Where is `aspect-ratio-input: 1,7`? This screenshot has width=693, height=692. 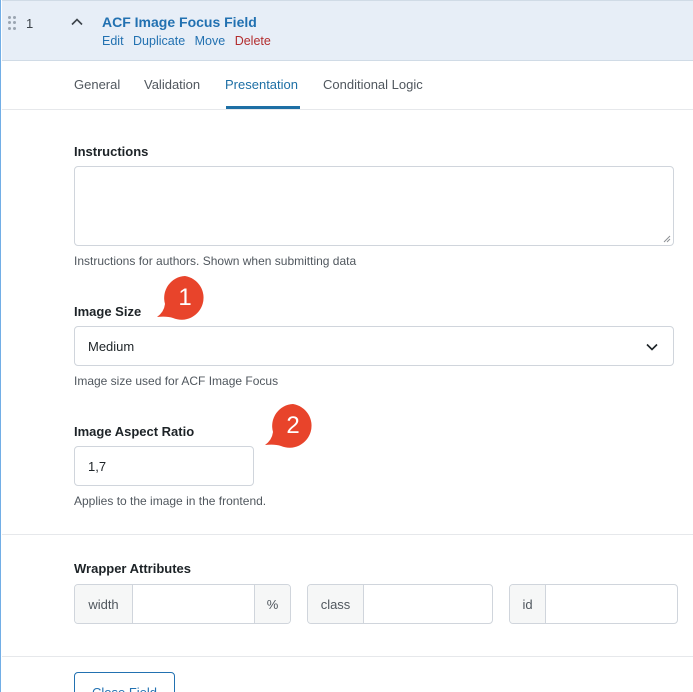 aspect-ratio-input: 1,7 is located at coordinates (164, 466).